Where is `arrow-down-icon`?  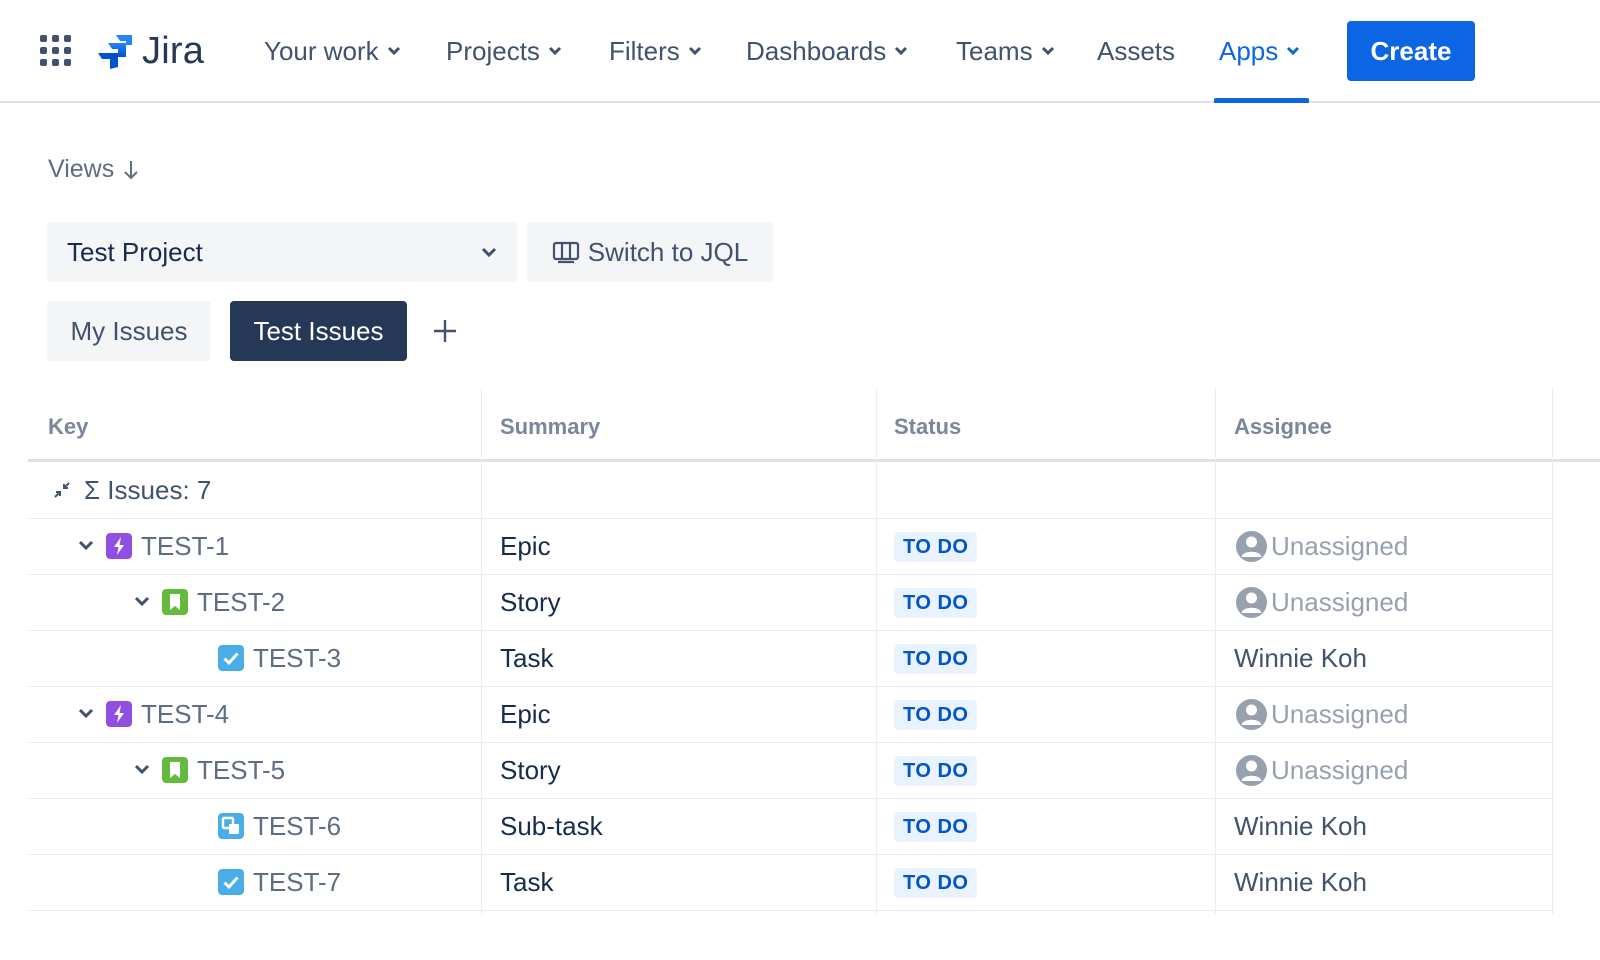
arrow-down-icon is located at coordinates (131, 169).